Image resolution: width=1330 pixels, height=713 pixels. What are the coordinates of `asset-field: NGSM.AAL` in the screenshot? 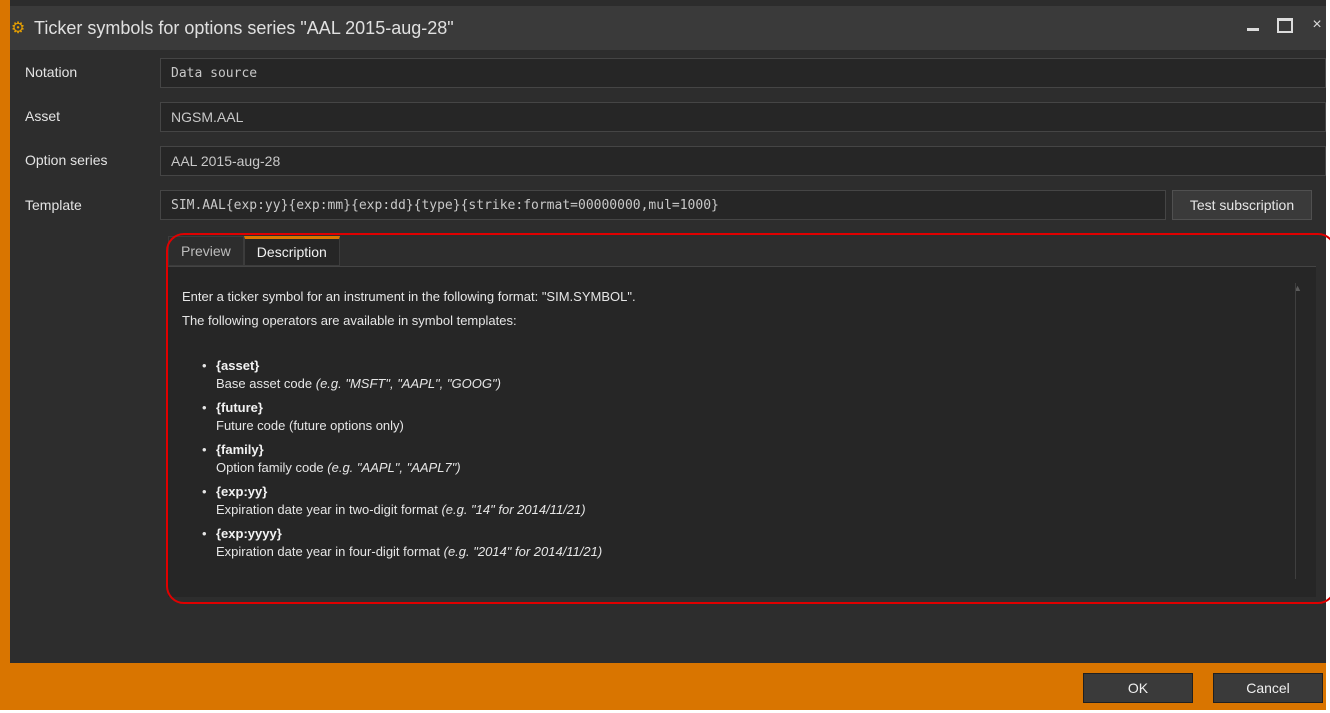 It's located at (743, 117).